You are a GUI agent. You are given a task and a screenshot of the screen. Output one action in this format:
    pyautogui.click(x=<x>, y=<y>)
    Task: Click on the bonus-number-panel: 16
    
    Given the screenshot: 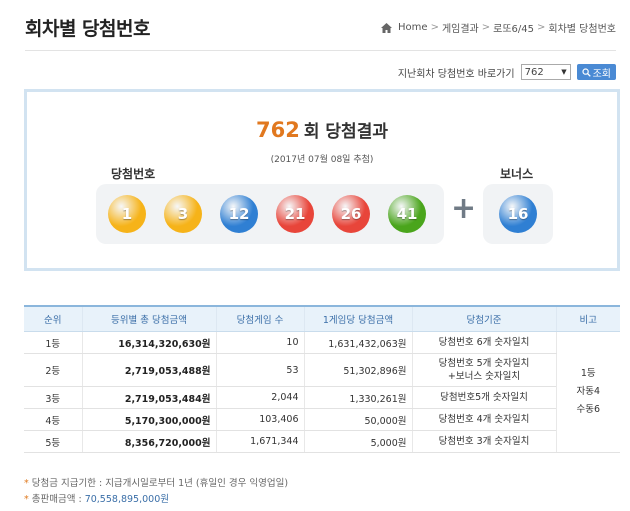 What is the action you would take?
    pyautogui.click(x=518, y=214)
    